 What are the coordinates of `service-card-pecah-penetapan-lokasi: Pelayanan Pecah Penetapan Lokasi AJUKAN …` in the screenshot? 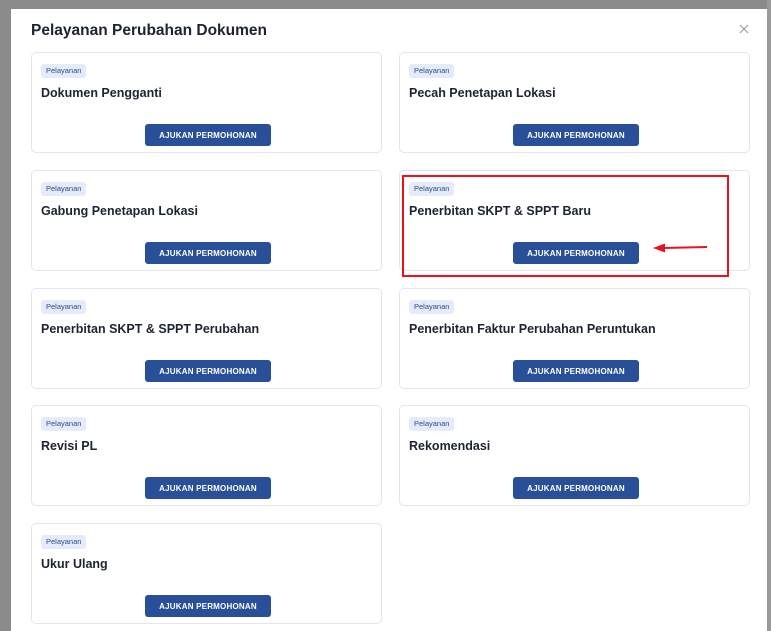 It's located at (574, 102).